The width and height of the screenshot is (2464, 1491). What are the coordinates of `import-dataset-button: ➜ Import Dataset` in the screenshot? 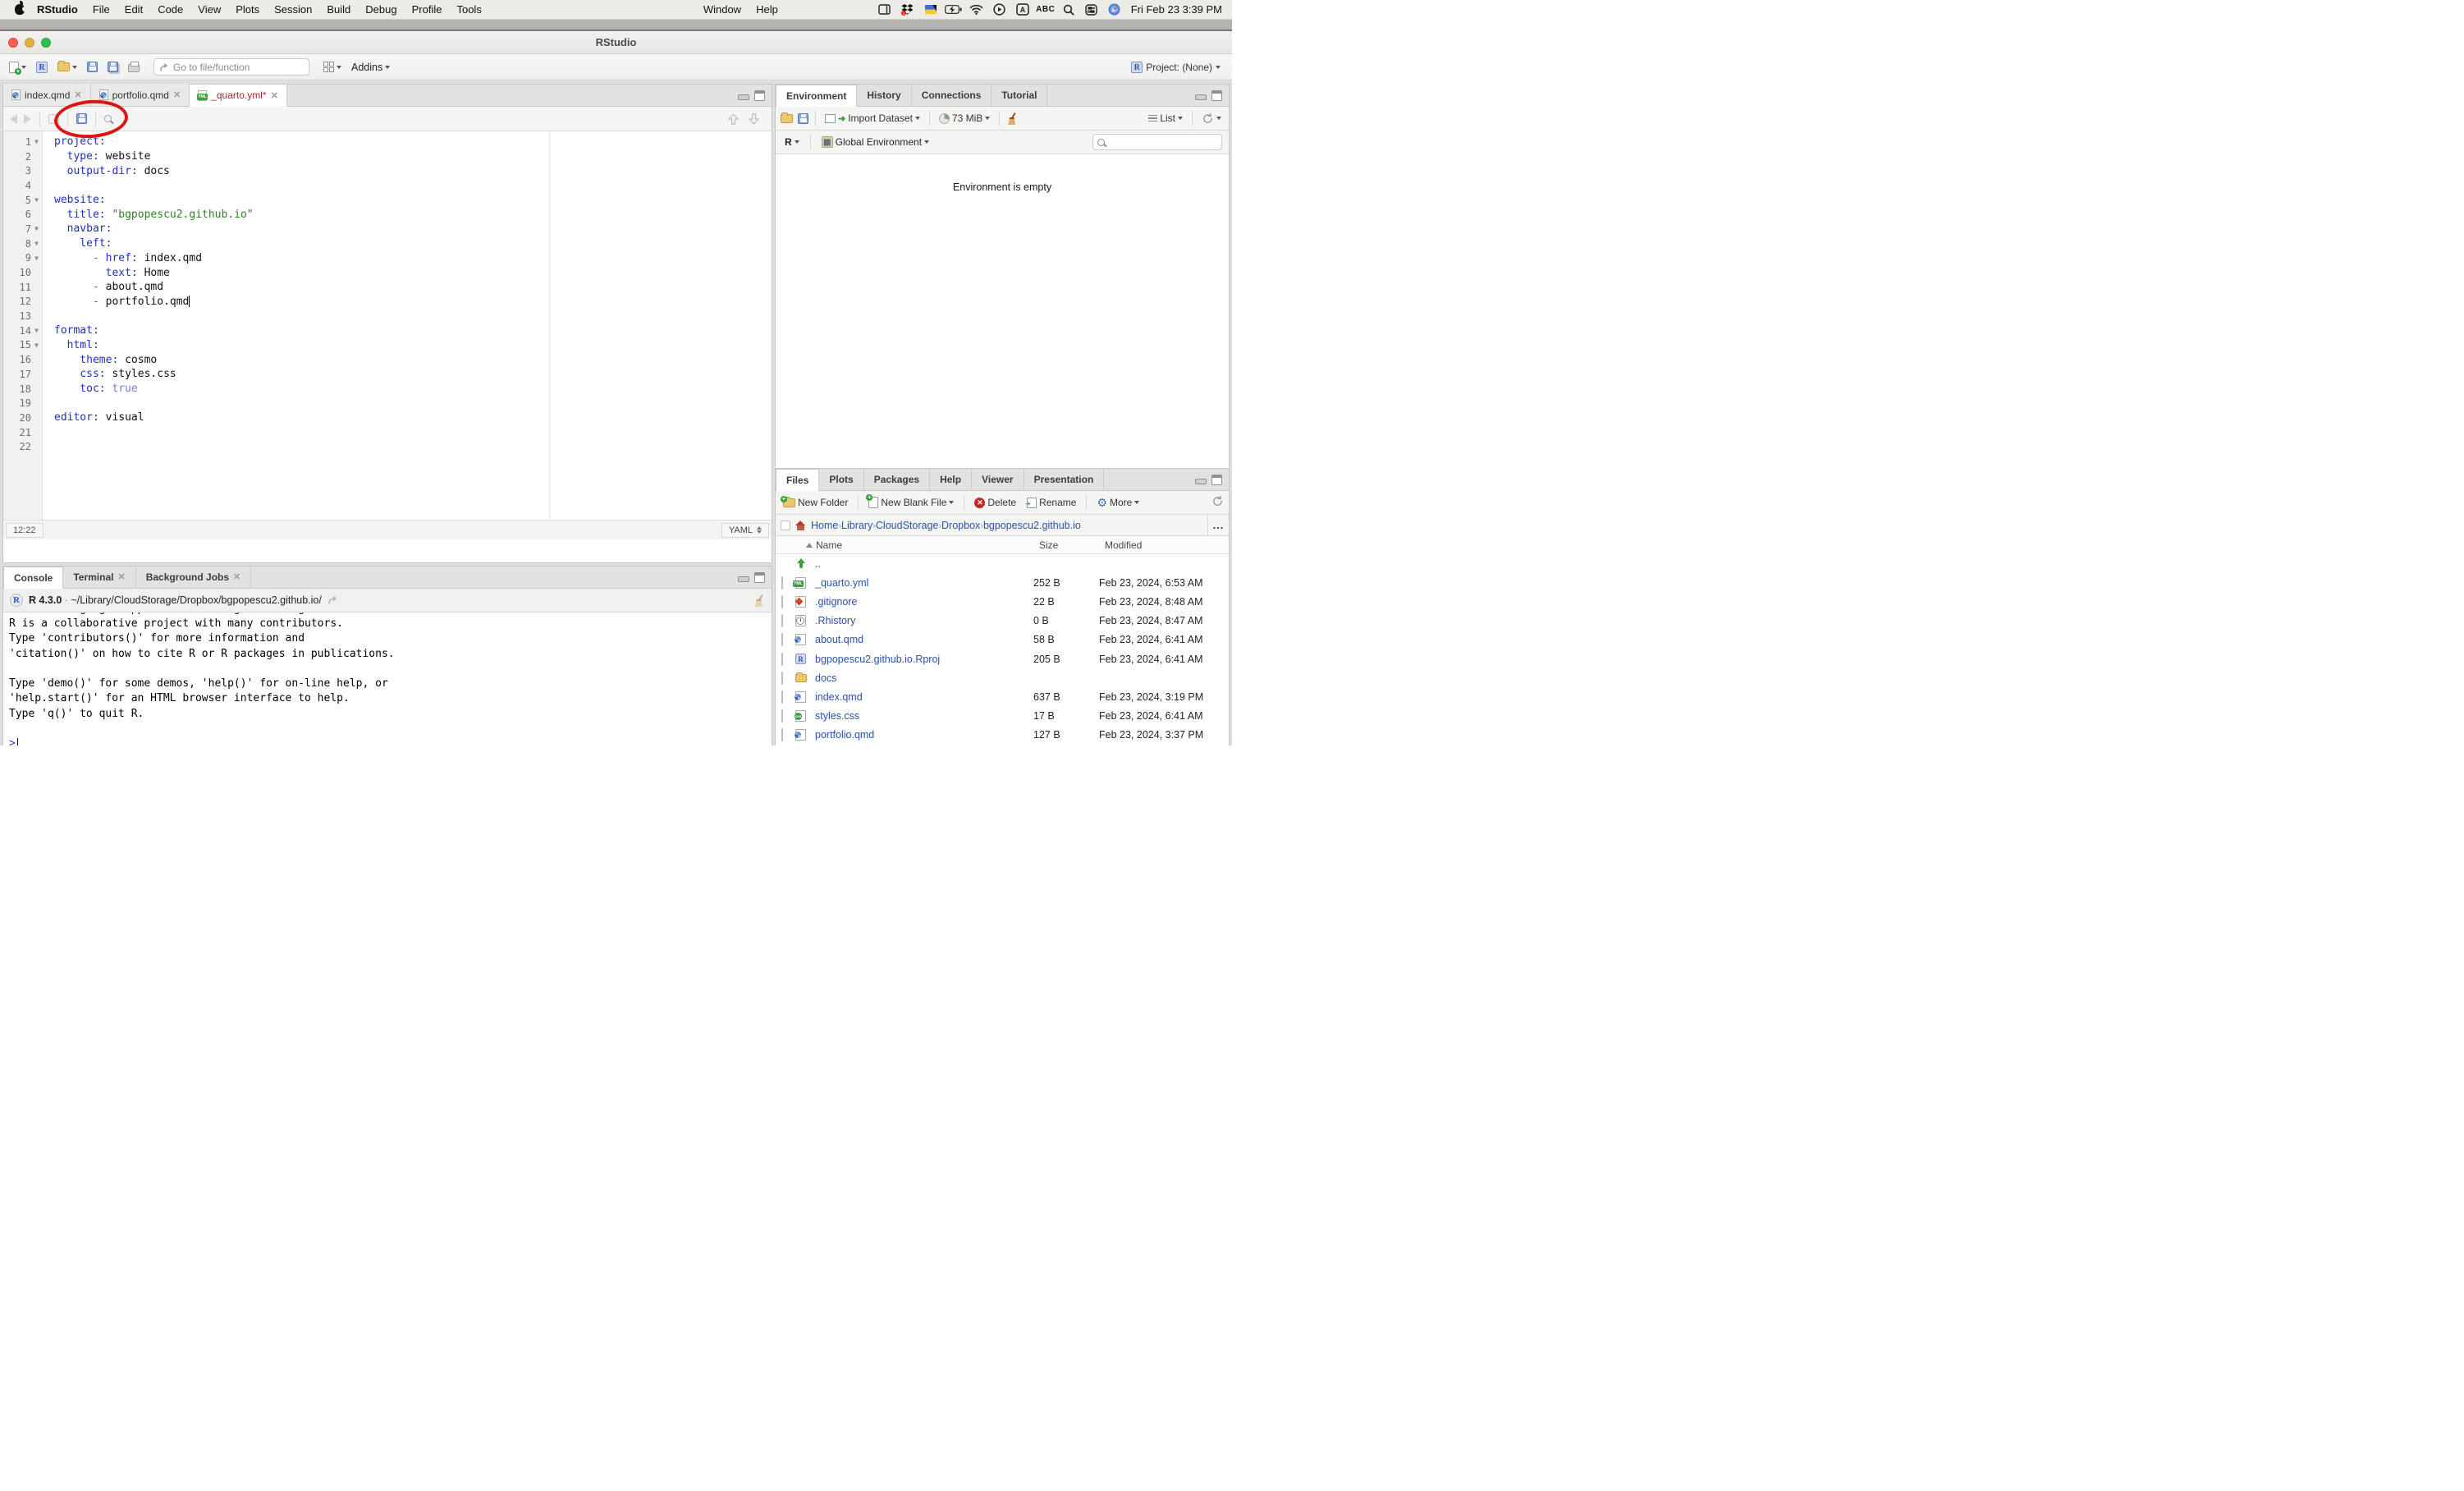 It's located at (873, 118).